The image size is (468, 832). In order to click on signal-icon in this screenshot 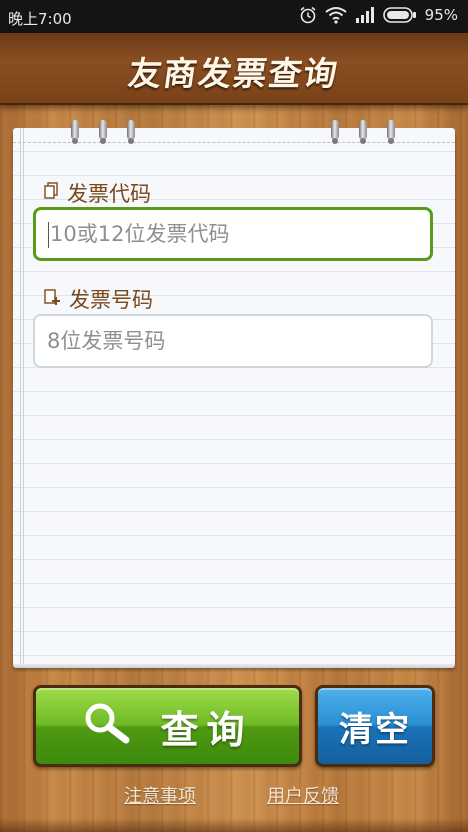, I will do `click(364, 15)`.